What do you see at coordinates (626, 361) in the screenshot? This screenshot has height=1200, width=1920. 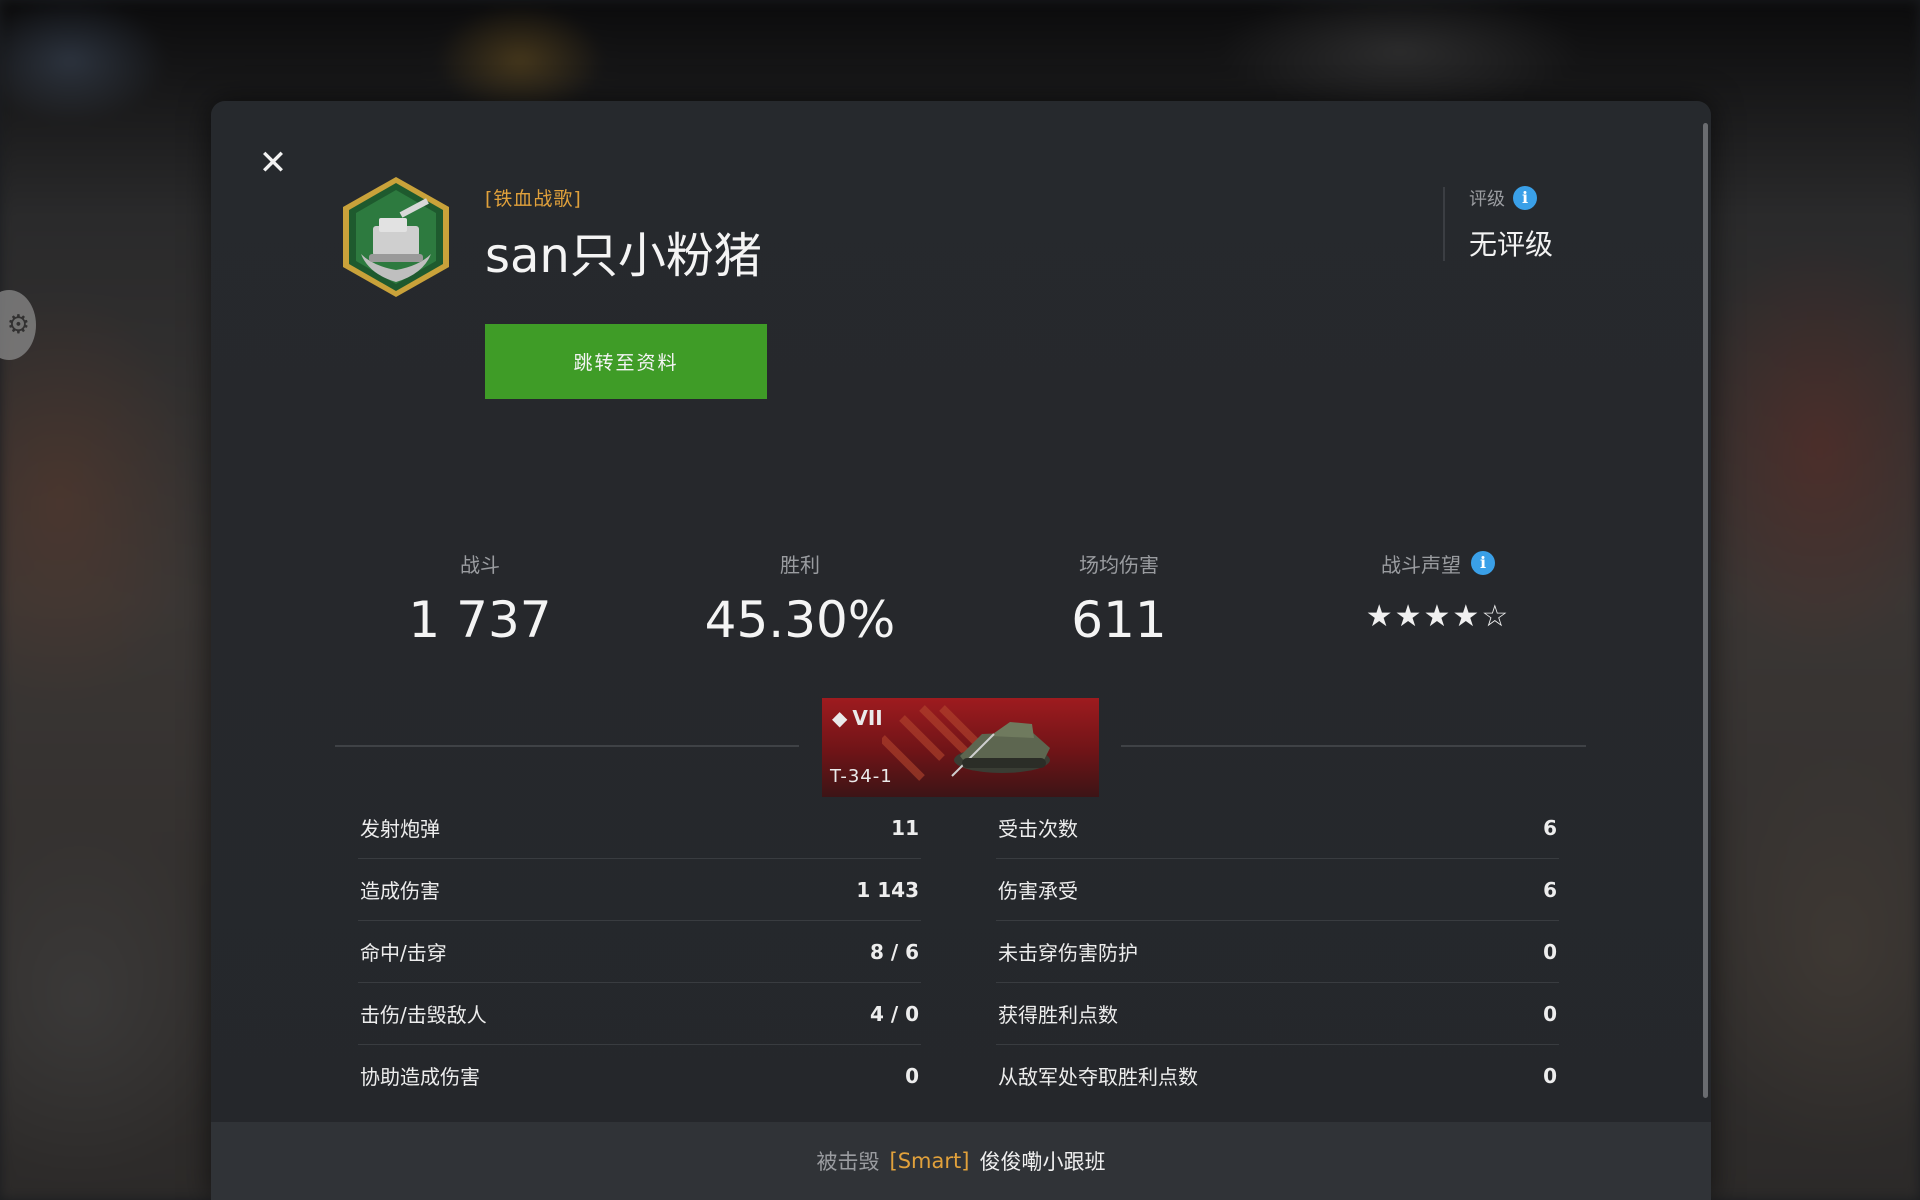 I see `go-to-profile-button: 跳转至资料` at bounding box center [626, 361].